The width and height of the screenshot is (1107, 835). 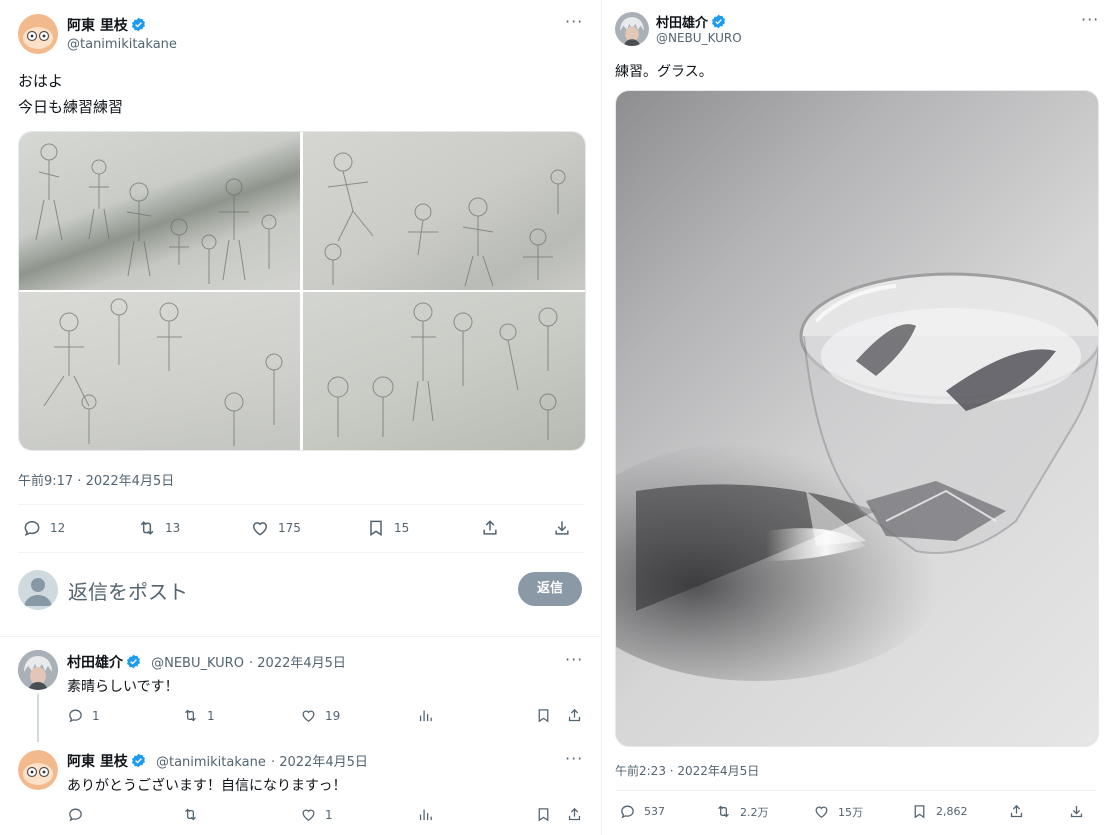 I want to click on bookmark-count: 2,862, so click(x=952, y=811).